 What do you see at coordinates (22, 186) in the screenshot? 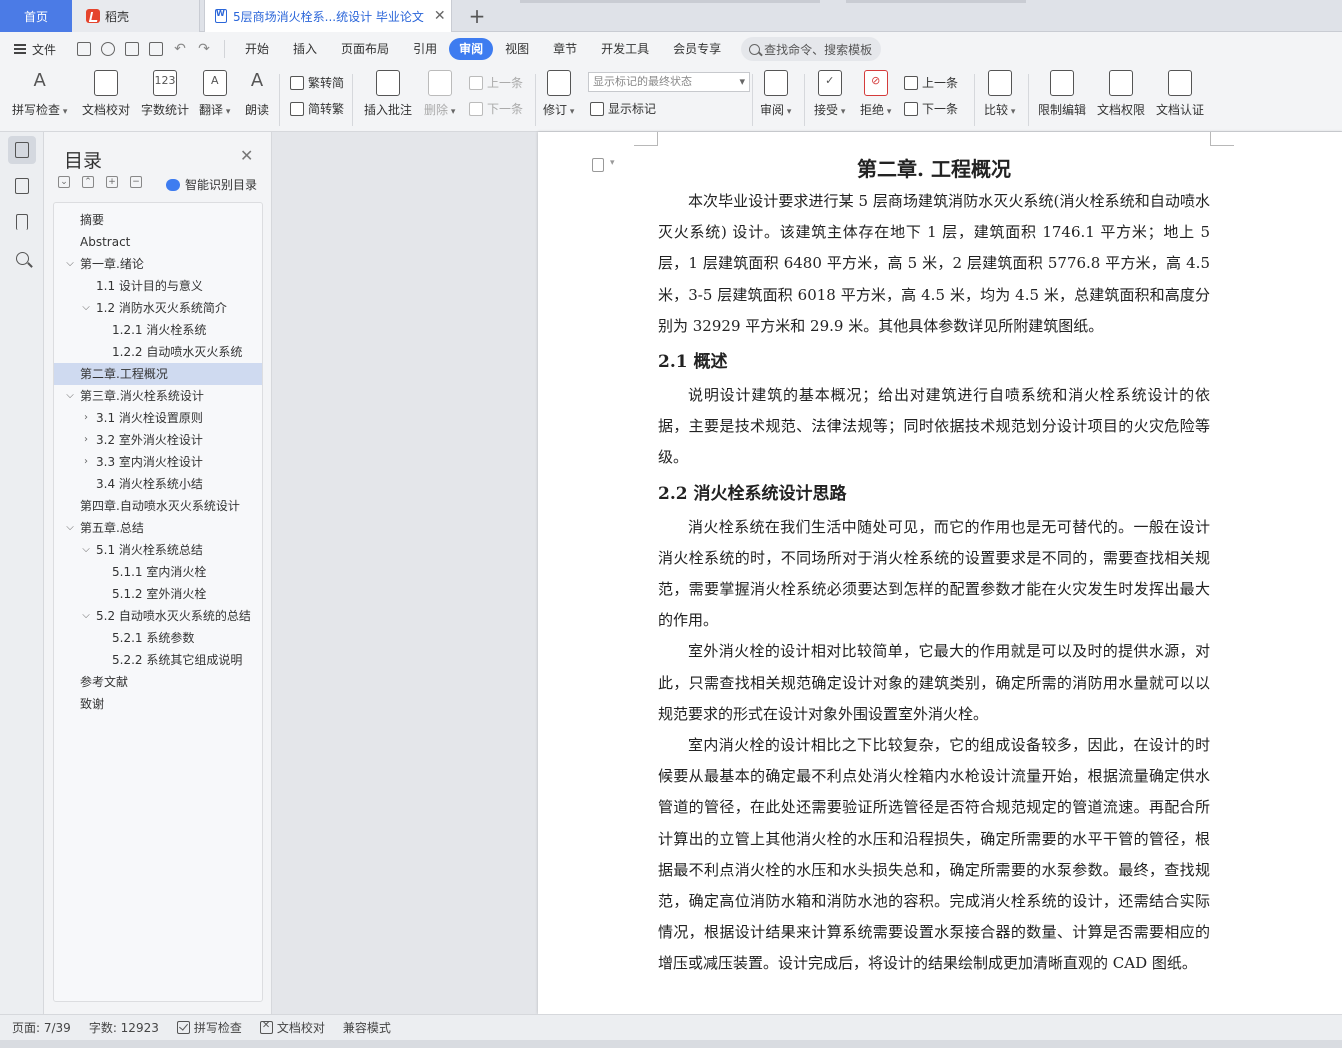
I see `navigation-panel-button` at bounding box center [22, 186].